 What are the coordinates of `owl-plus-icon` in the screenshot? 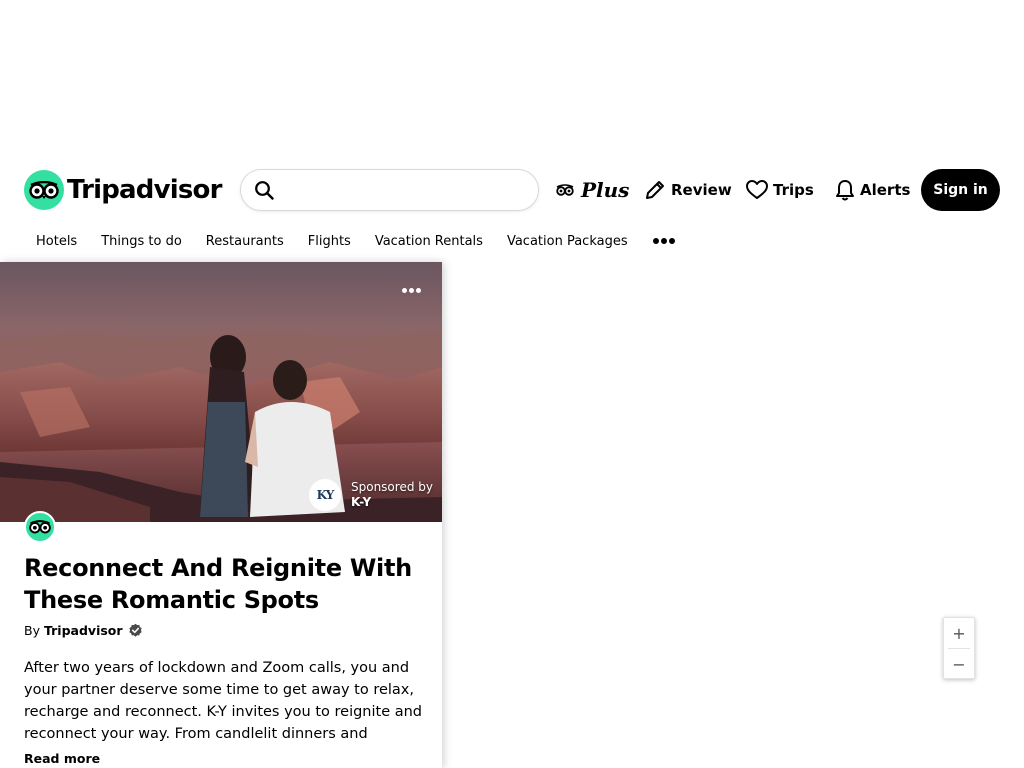 It's located at (565, 190).